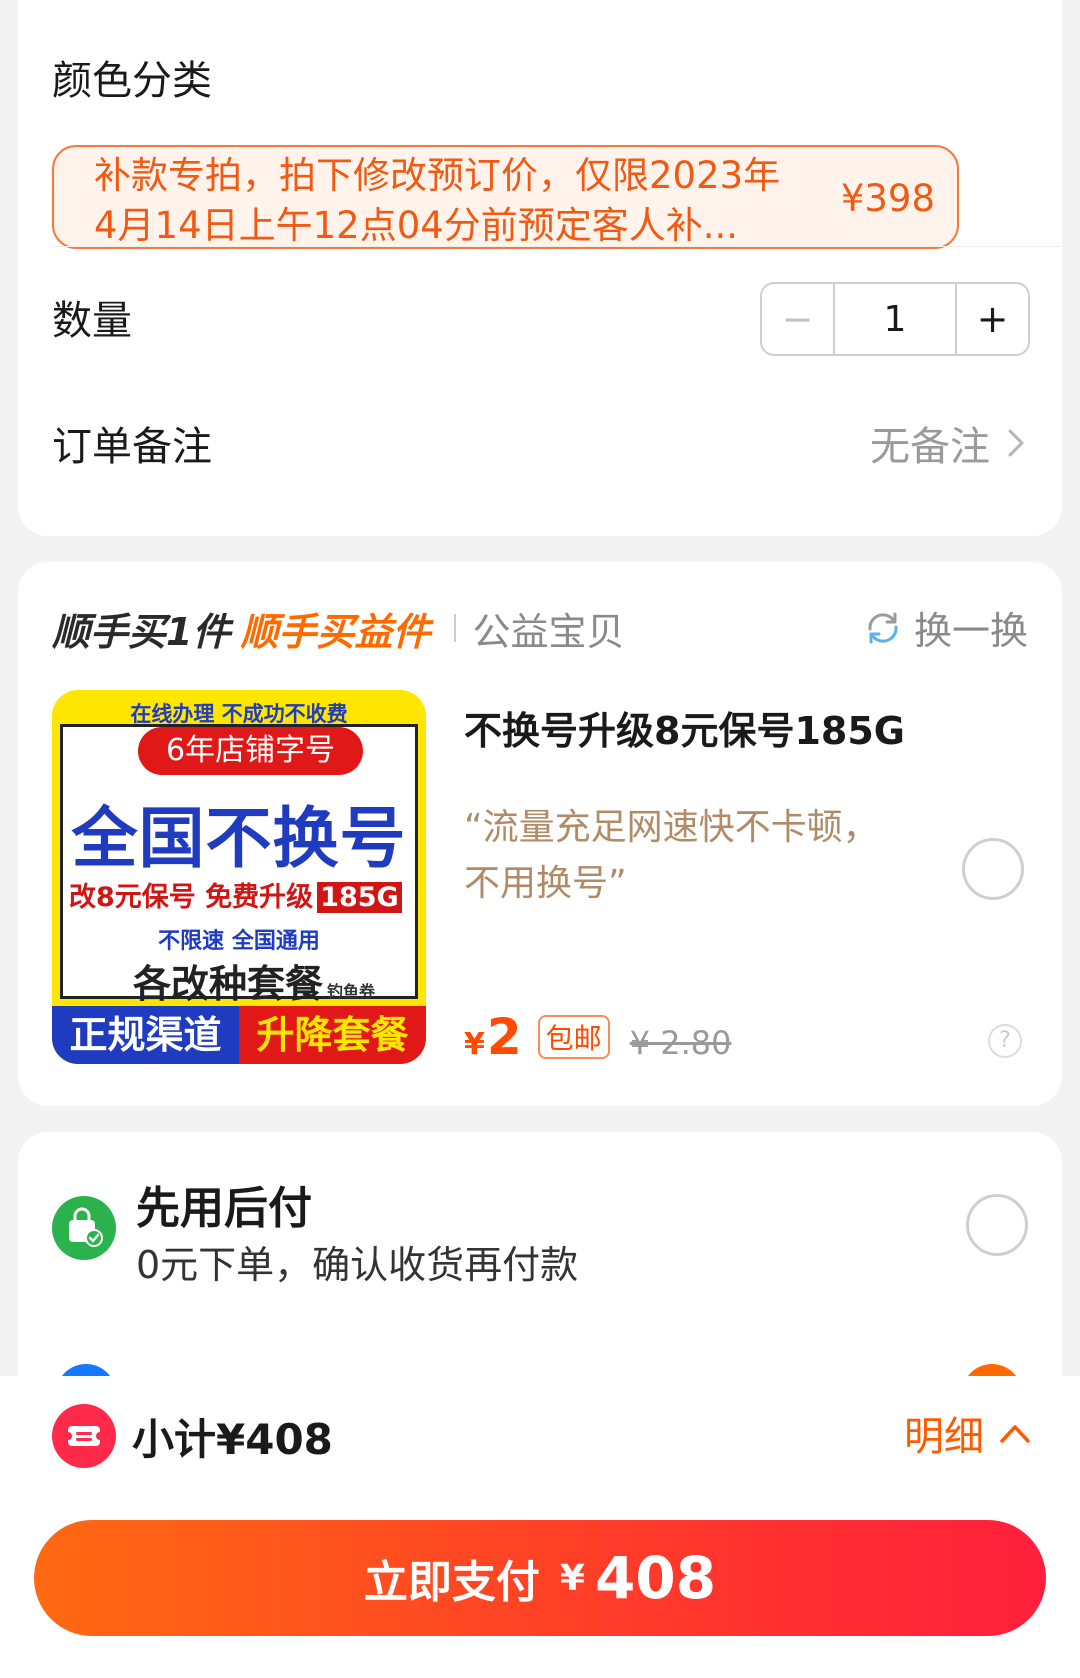 This screenshot has height=1678, width=1080. Describe the element at coordinates (332, 1035) in the screenshot. I see `product-image-bottom-right: 升降套餐` at that location.